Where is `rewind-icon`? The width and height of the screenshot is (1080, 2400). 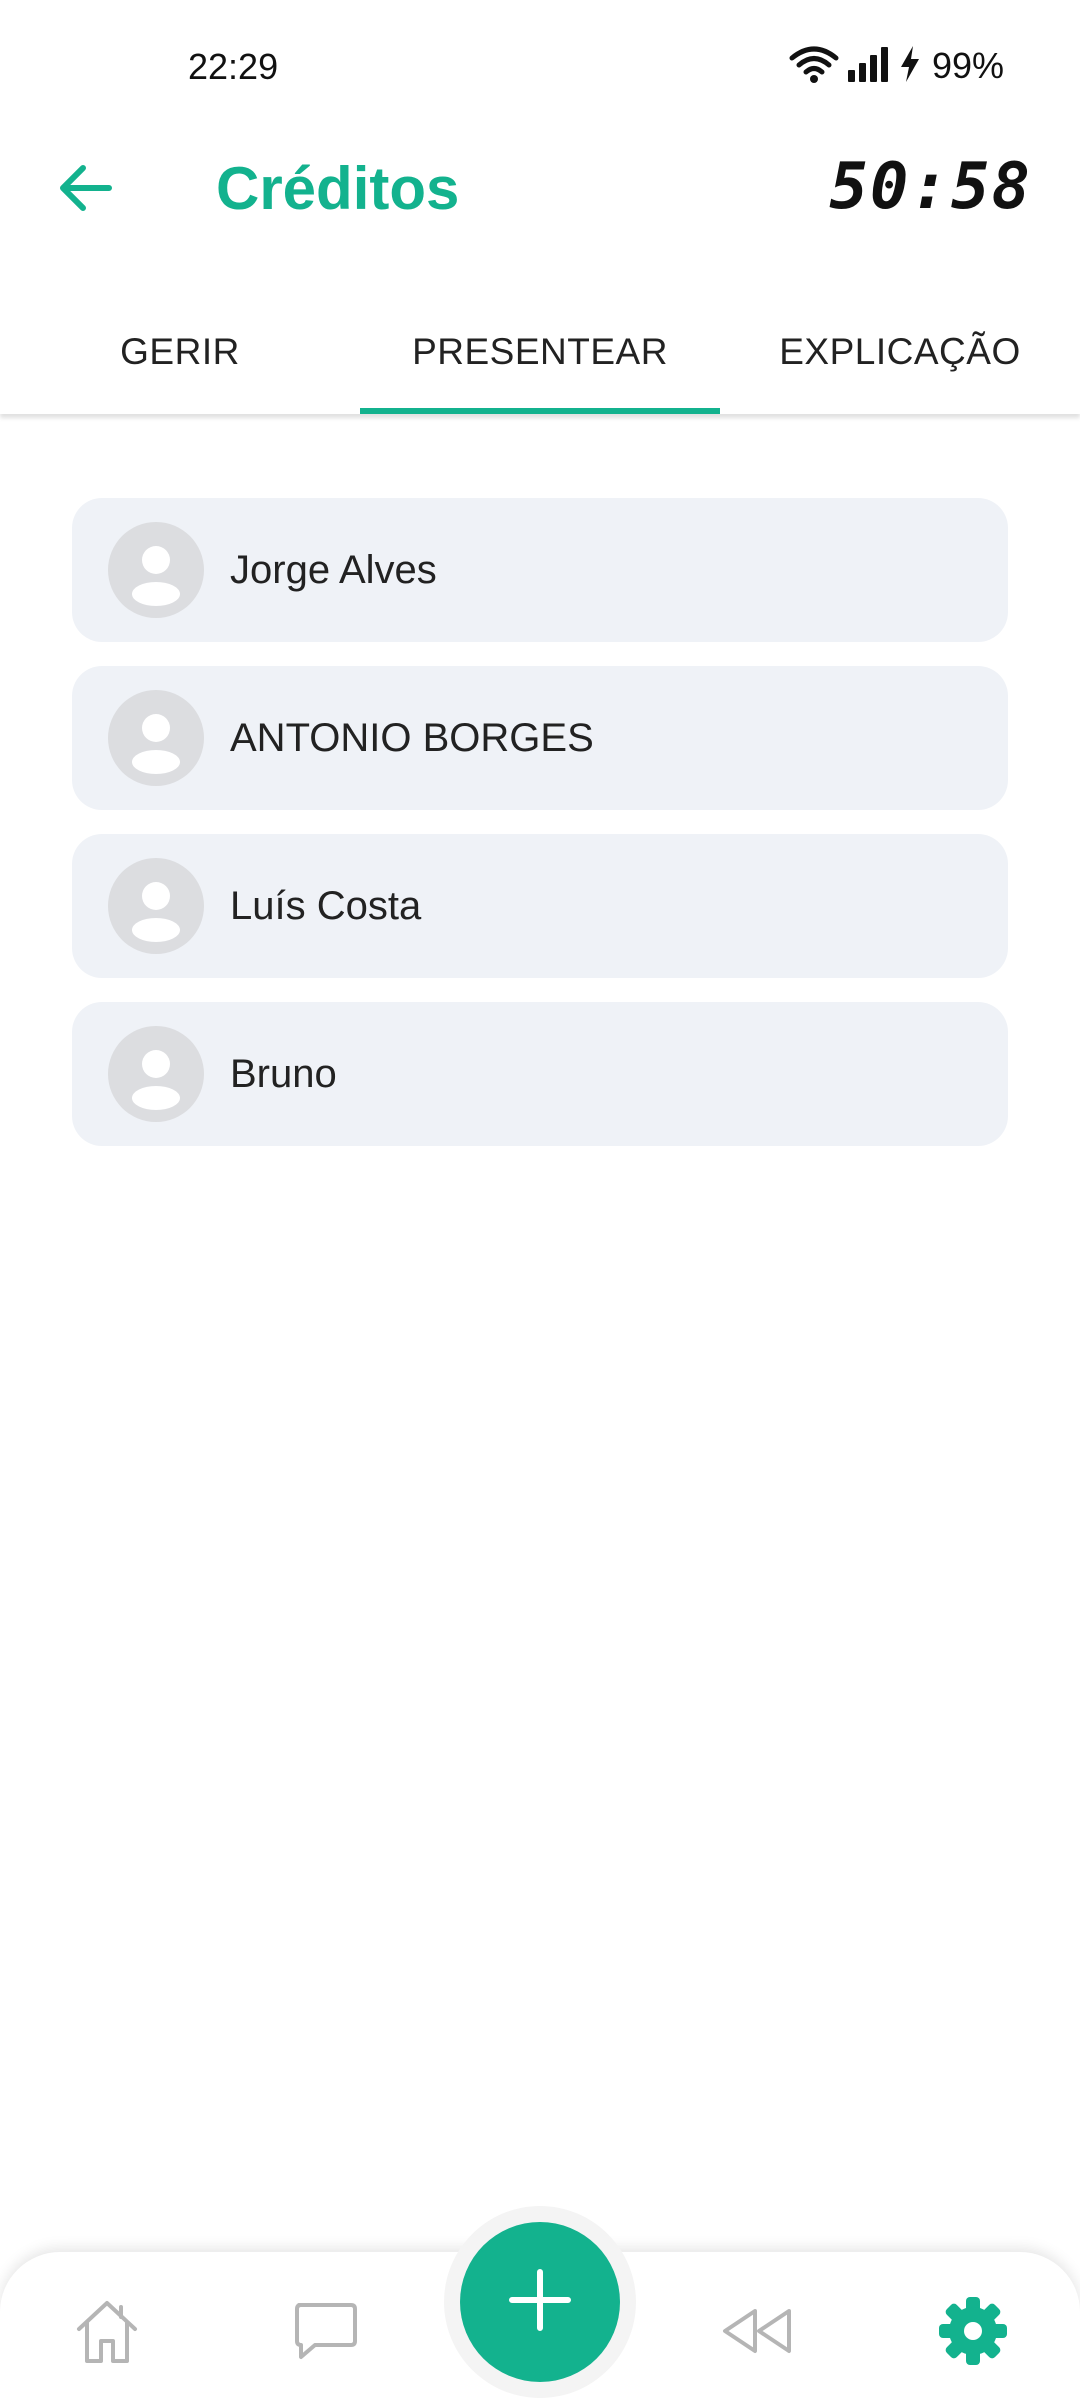
rewind-icon is located at coordinates (757, 2333).